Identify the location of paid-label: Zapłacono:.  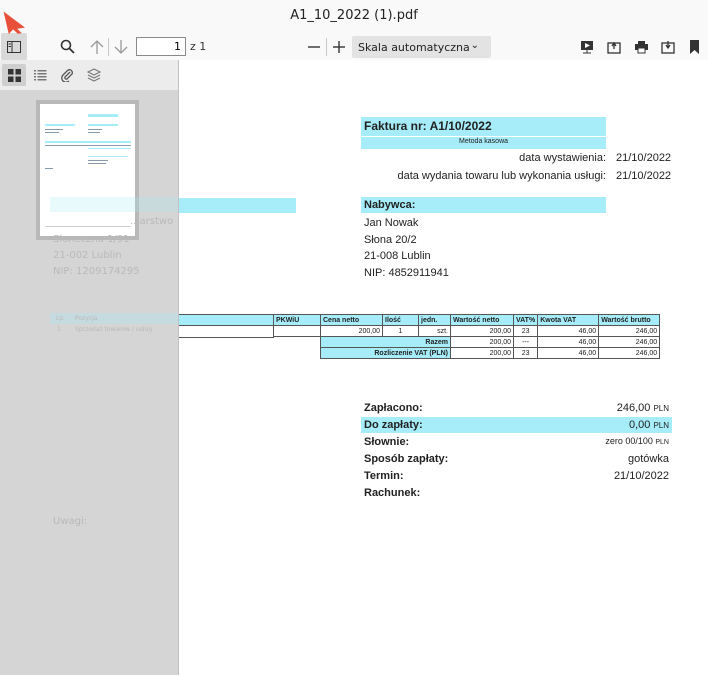
(393, 408).